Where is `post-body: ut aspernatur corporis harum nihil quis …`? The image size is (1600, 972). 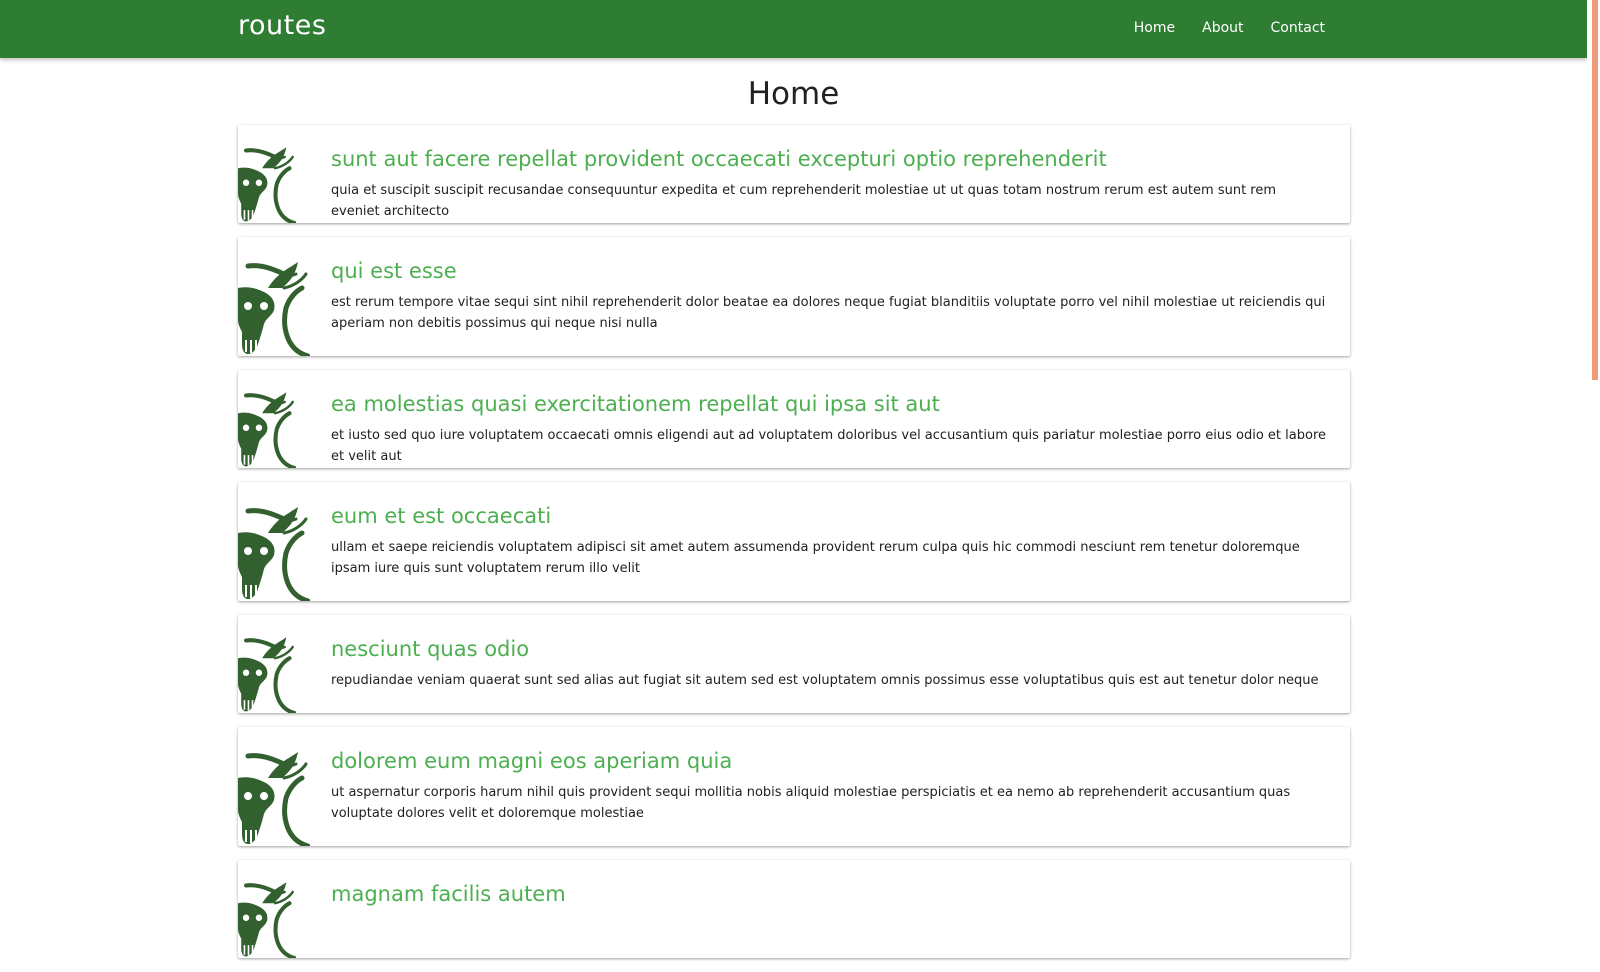 post-body: ut aspernatur corporis harum nihil quis … is located at coordinates (811, 803).